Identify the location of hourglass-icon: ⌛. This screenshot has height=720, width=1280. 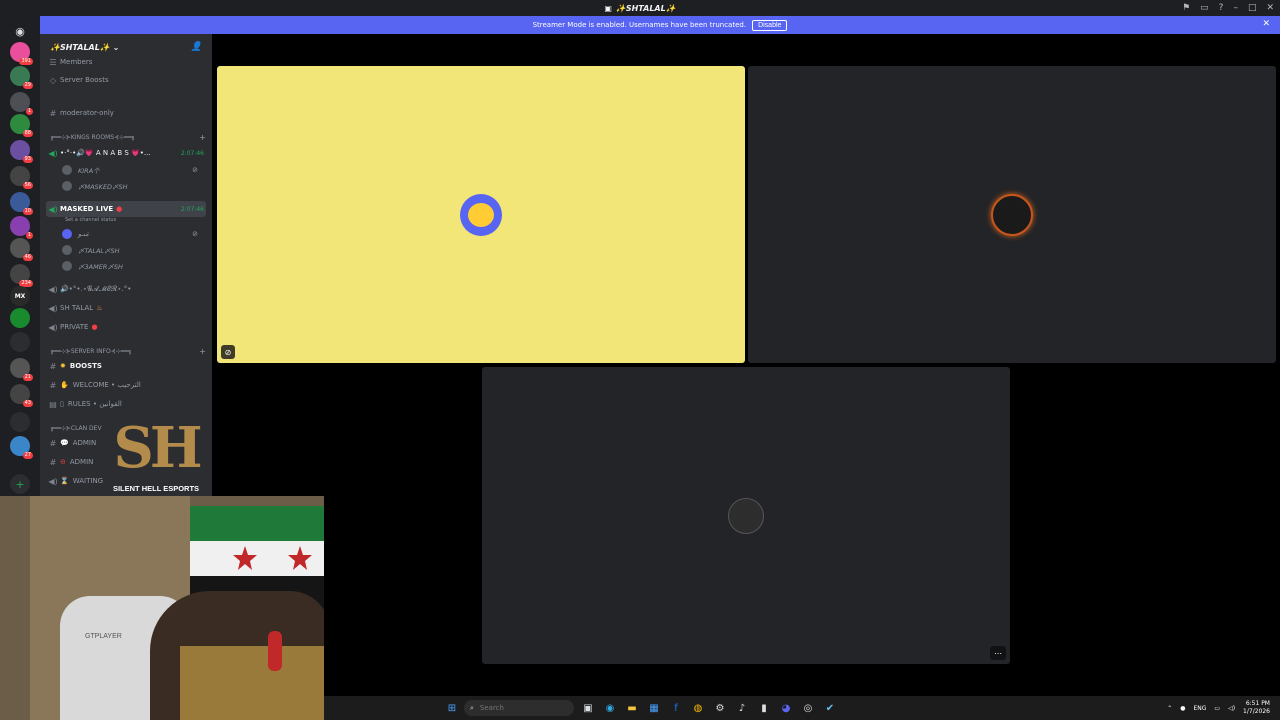
(64, 481).